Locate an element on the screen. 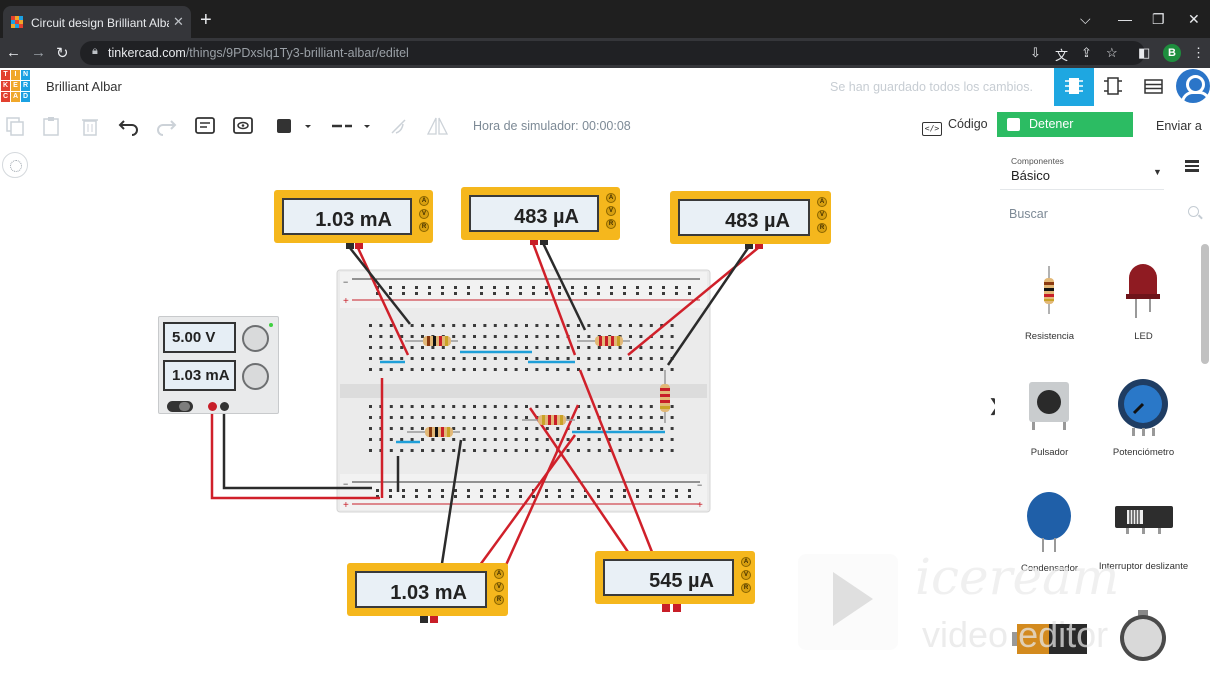  part-label: LED is located at coordinates (1143, 336).